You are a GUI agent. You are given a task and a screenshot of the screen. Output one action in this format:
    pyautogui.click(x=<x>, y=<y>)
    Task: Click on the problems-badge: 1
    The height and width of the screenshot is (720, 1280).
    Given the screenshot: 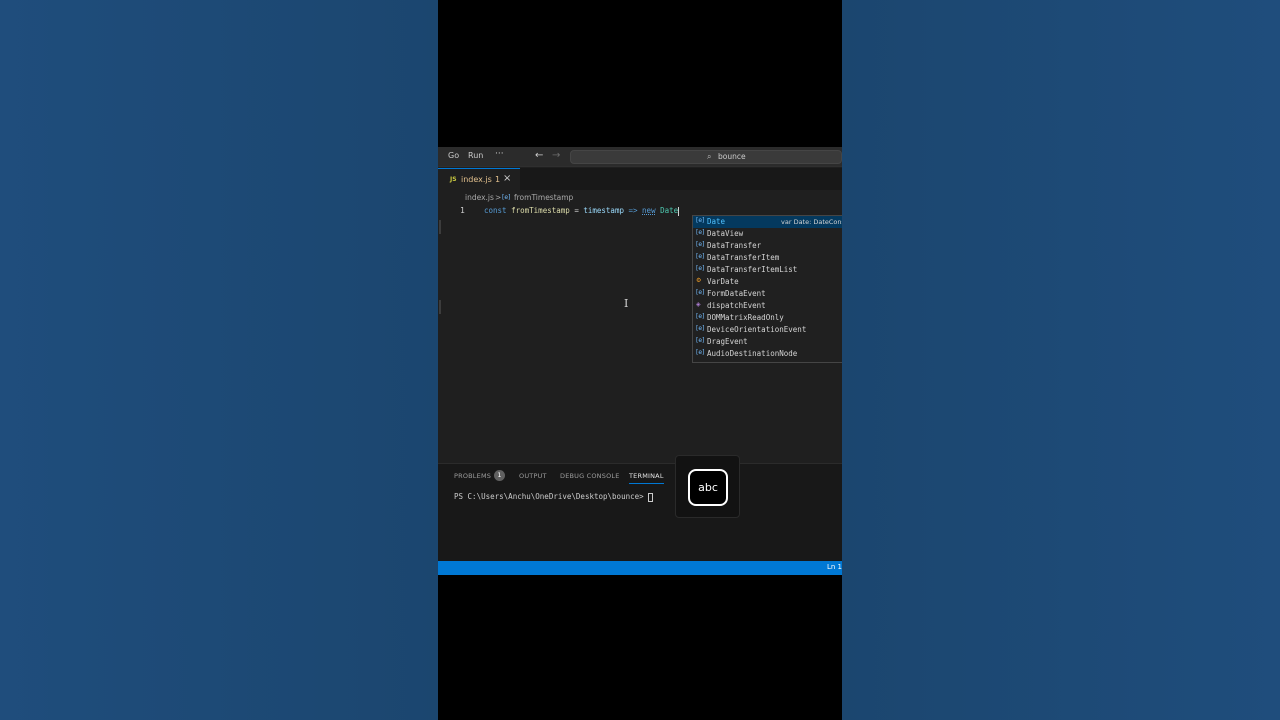 What is the action you would take?
    pyautogui.click(x=499, y=475)
    